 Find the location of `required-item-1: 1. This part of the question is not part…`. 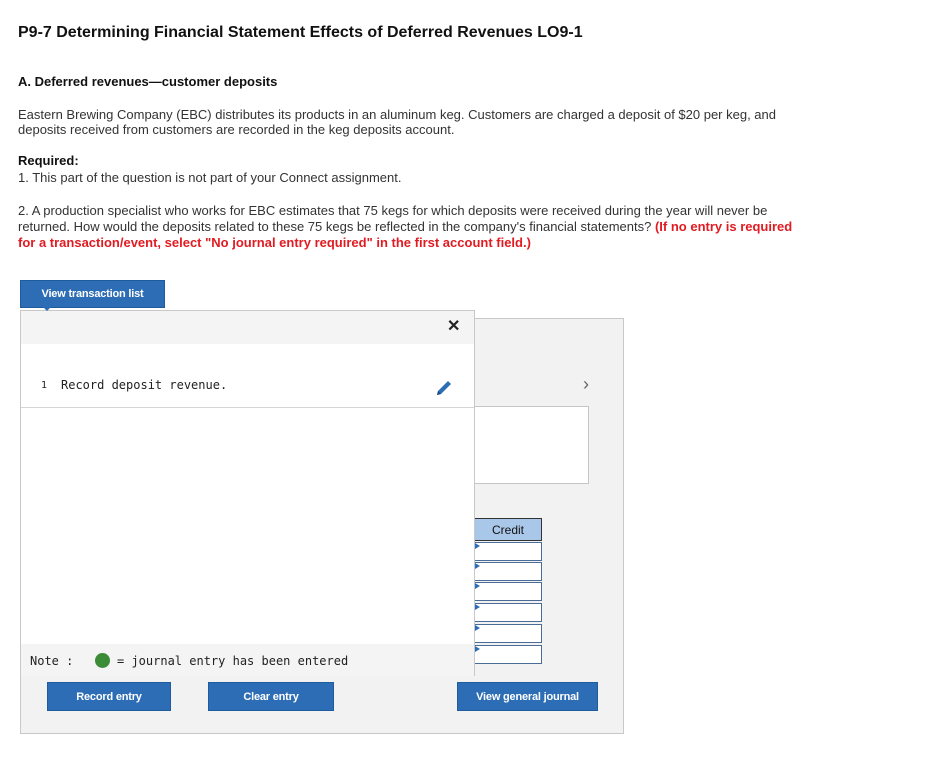

required-item-1: 1. This part of the question is not part… is located at coordinates (210, 177).